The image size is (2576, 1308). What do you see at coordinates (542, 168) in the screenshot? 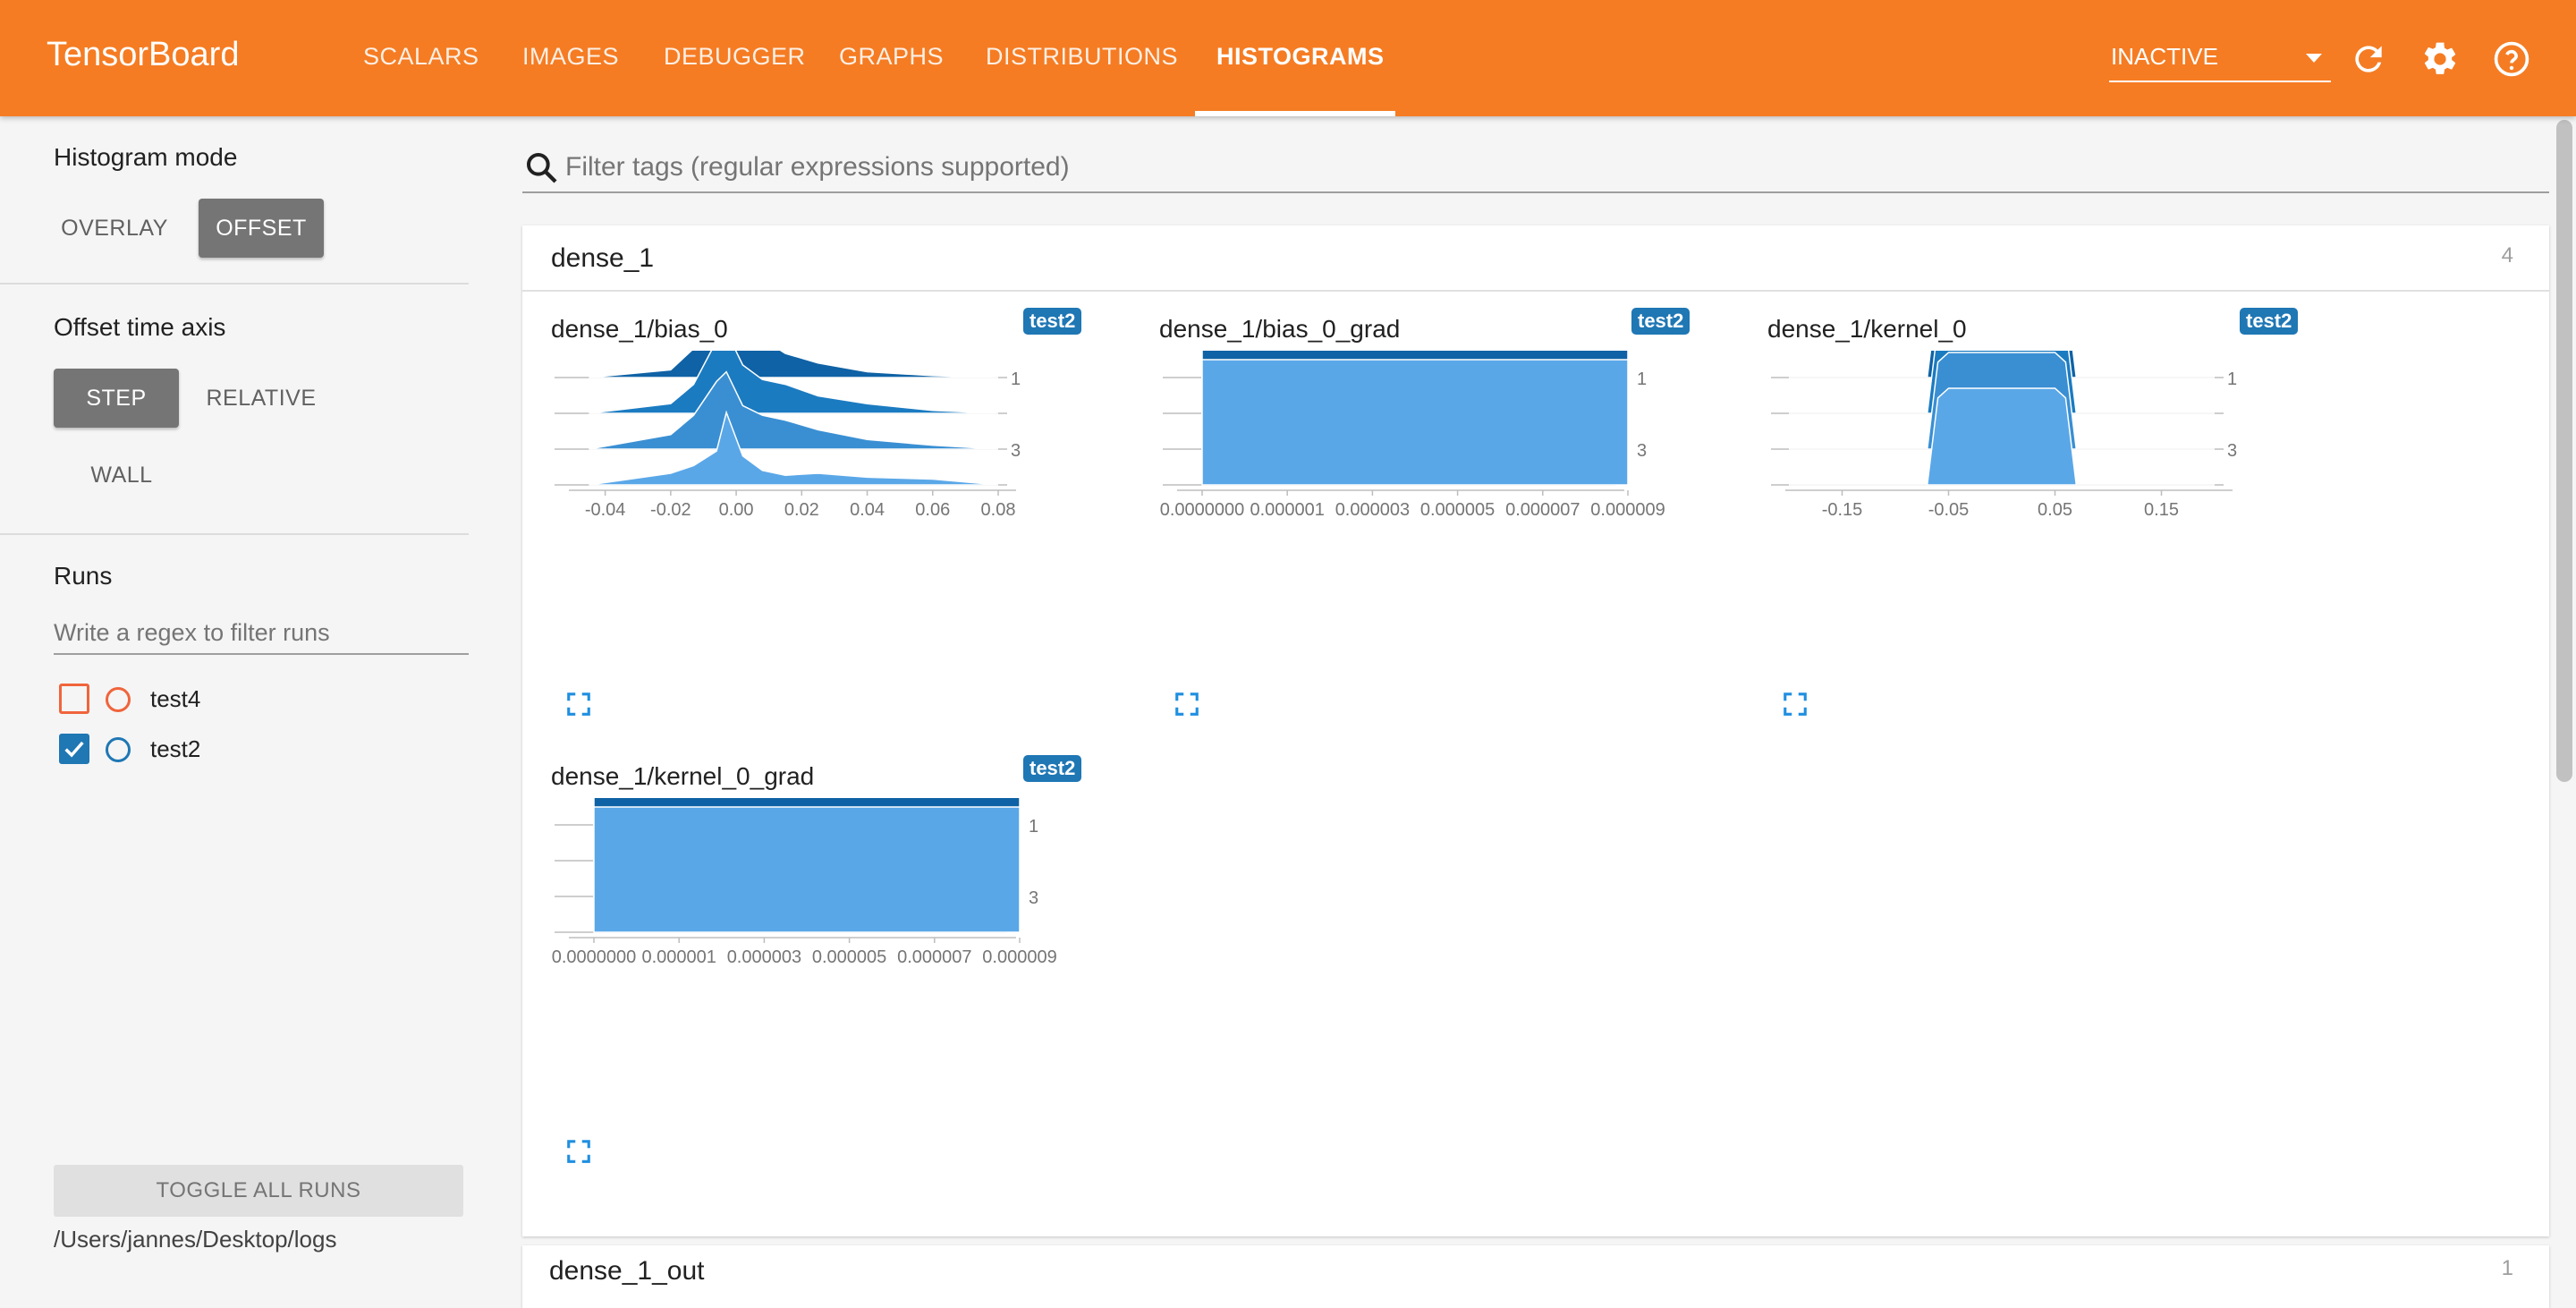
I see `search-icon` at bounding box center [542, 168].